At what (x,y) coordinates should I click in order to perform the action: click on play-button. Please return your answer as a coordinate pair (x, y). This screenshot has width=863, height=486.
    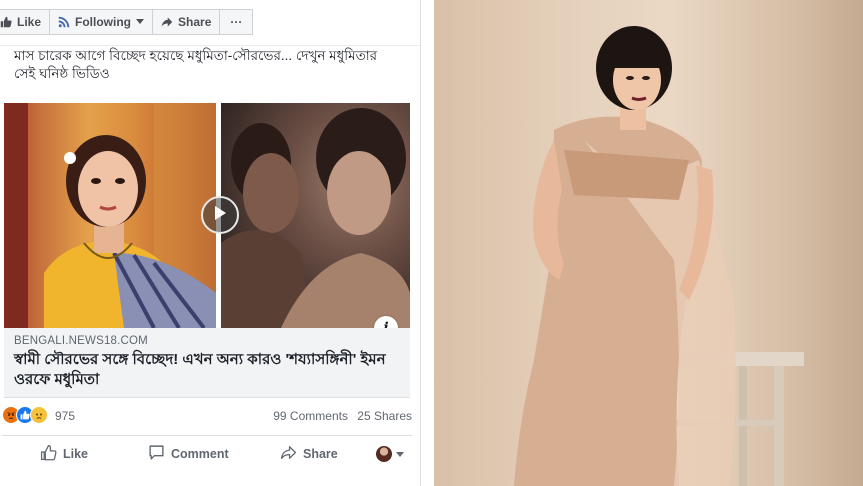
    Looking at the image, I should click on (220, 215).